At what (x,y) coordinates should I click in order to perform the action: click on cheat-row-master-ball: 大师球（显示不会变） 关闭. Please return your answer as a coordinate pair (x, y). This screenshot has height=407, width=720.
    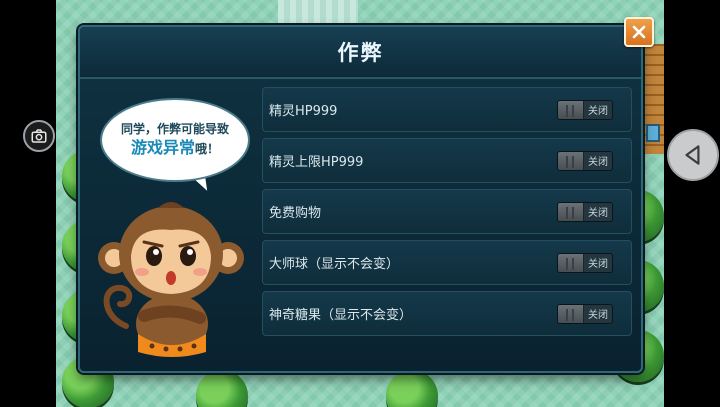
    Looking at the image, I should click on (447, 262).